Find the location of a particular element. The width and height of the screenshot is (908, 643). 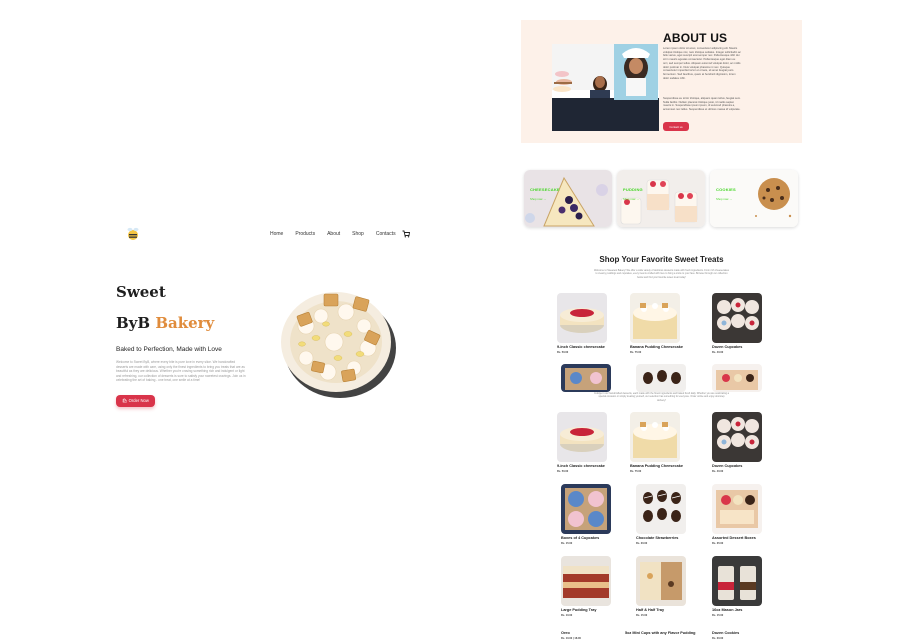

cart-icon is located at coordinates (406, 234).